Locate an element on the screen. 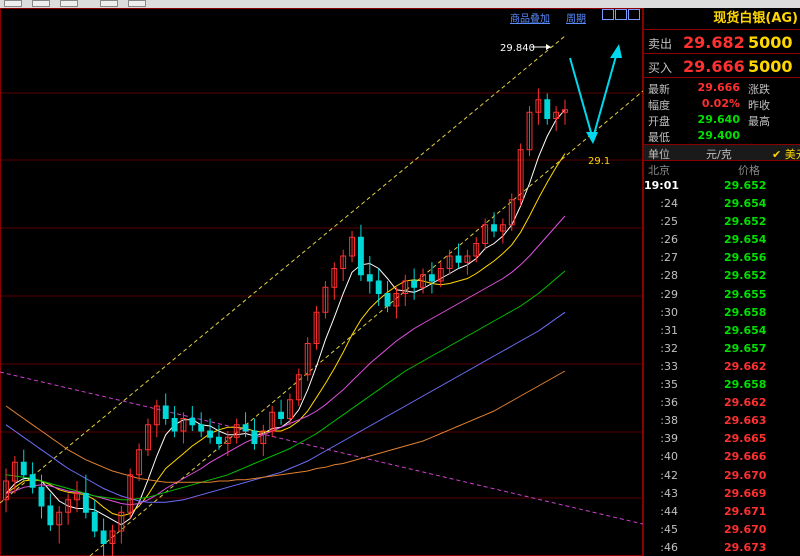 This screenshot has height=556, width=800. tick-time: :24 is located at coordinates (669, 204).